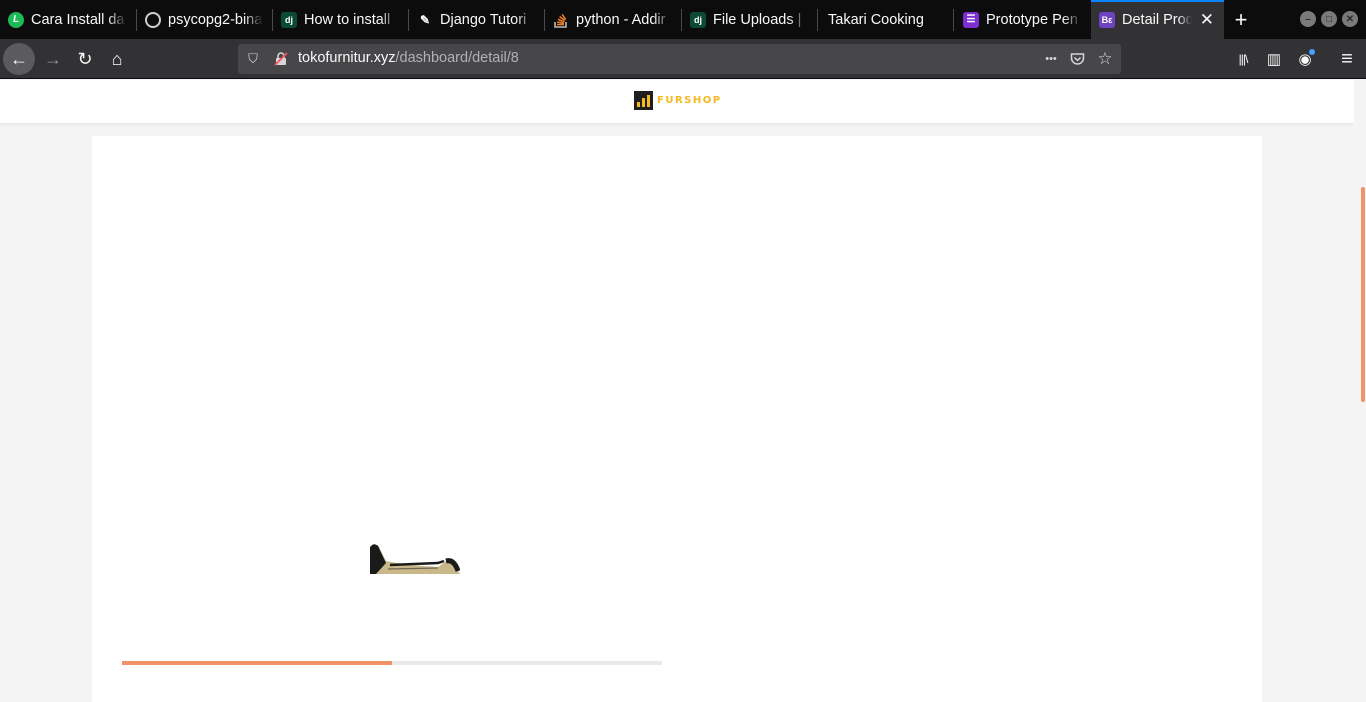 Image resolution: width=1366 pixels, height=702 pixels. Describe the element at coordinates (483, 19) in the screenshot. I see `tab-label: Django Tutori` at that location.